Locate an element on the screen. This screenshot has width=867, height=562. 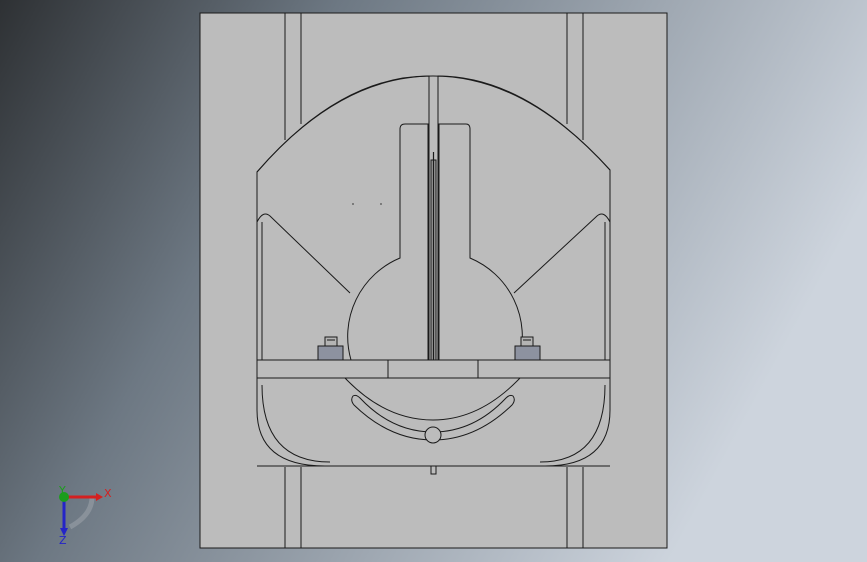
y-axis-label: Y is located at coordinates (62, 490).